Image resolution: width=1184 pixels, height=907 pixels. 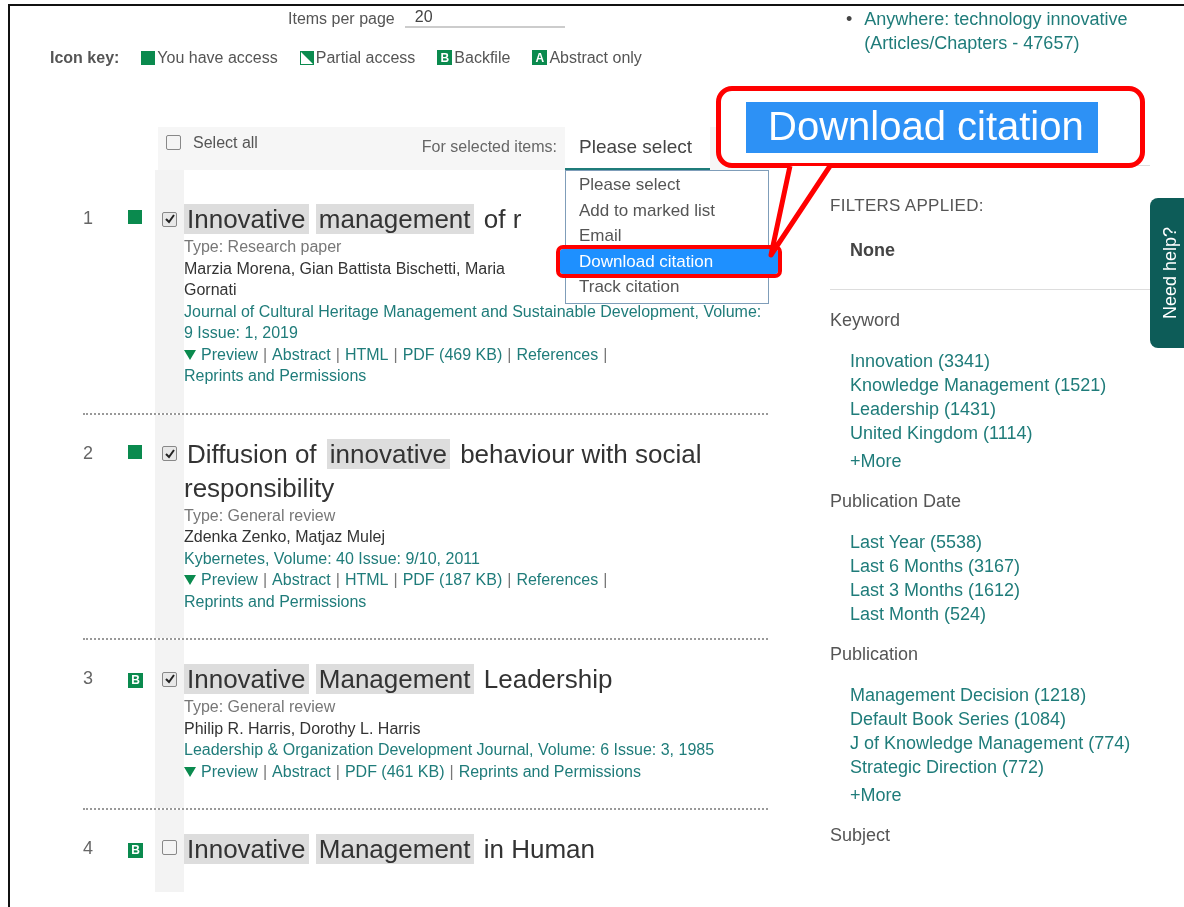 I want to click on result-number: 4, so click(x=88, y=849).